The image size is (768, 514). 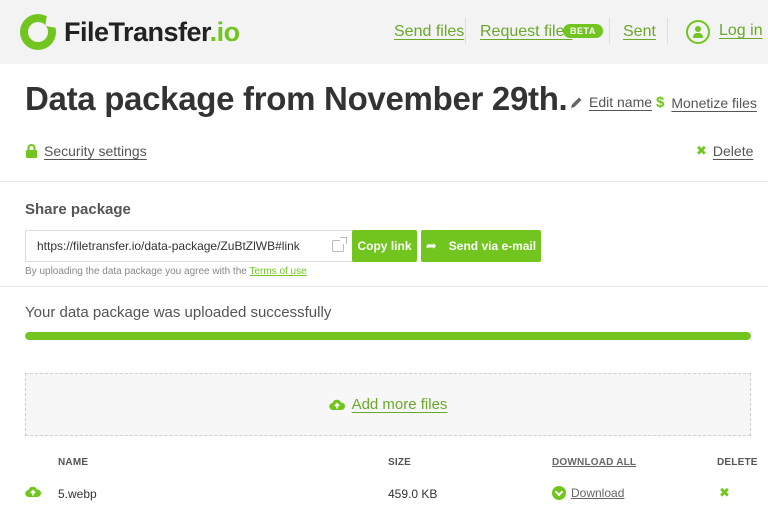 I want to click on filetransfer-logo-icon, so click(x=39, y=32).